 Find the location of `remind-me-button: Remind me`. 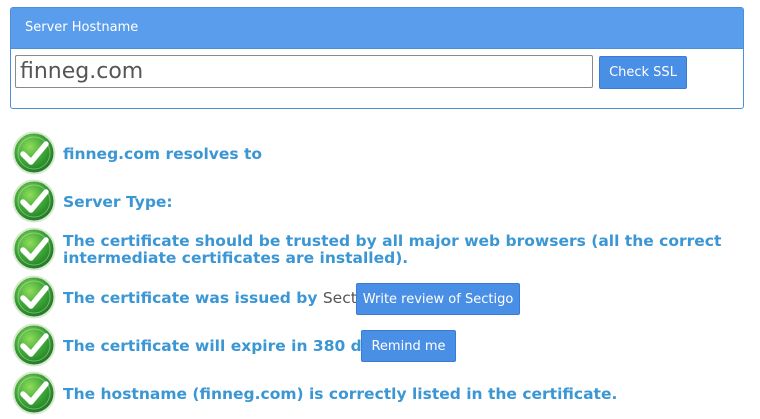

remind-me-button: Remind me is located at coordinates (408, 346).